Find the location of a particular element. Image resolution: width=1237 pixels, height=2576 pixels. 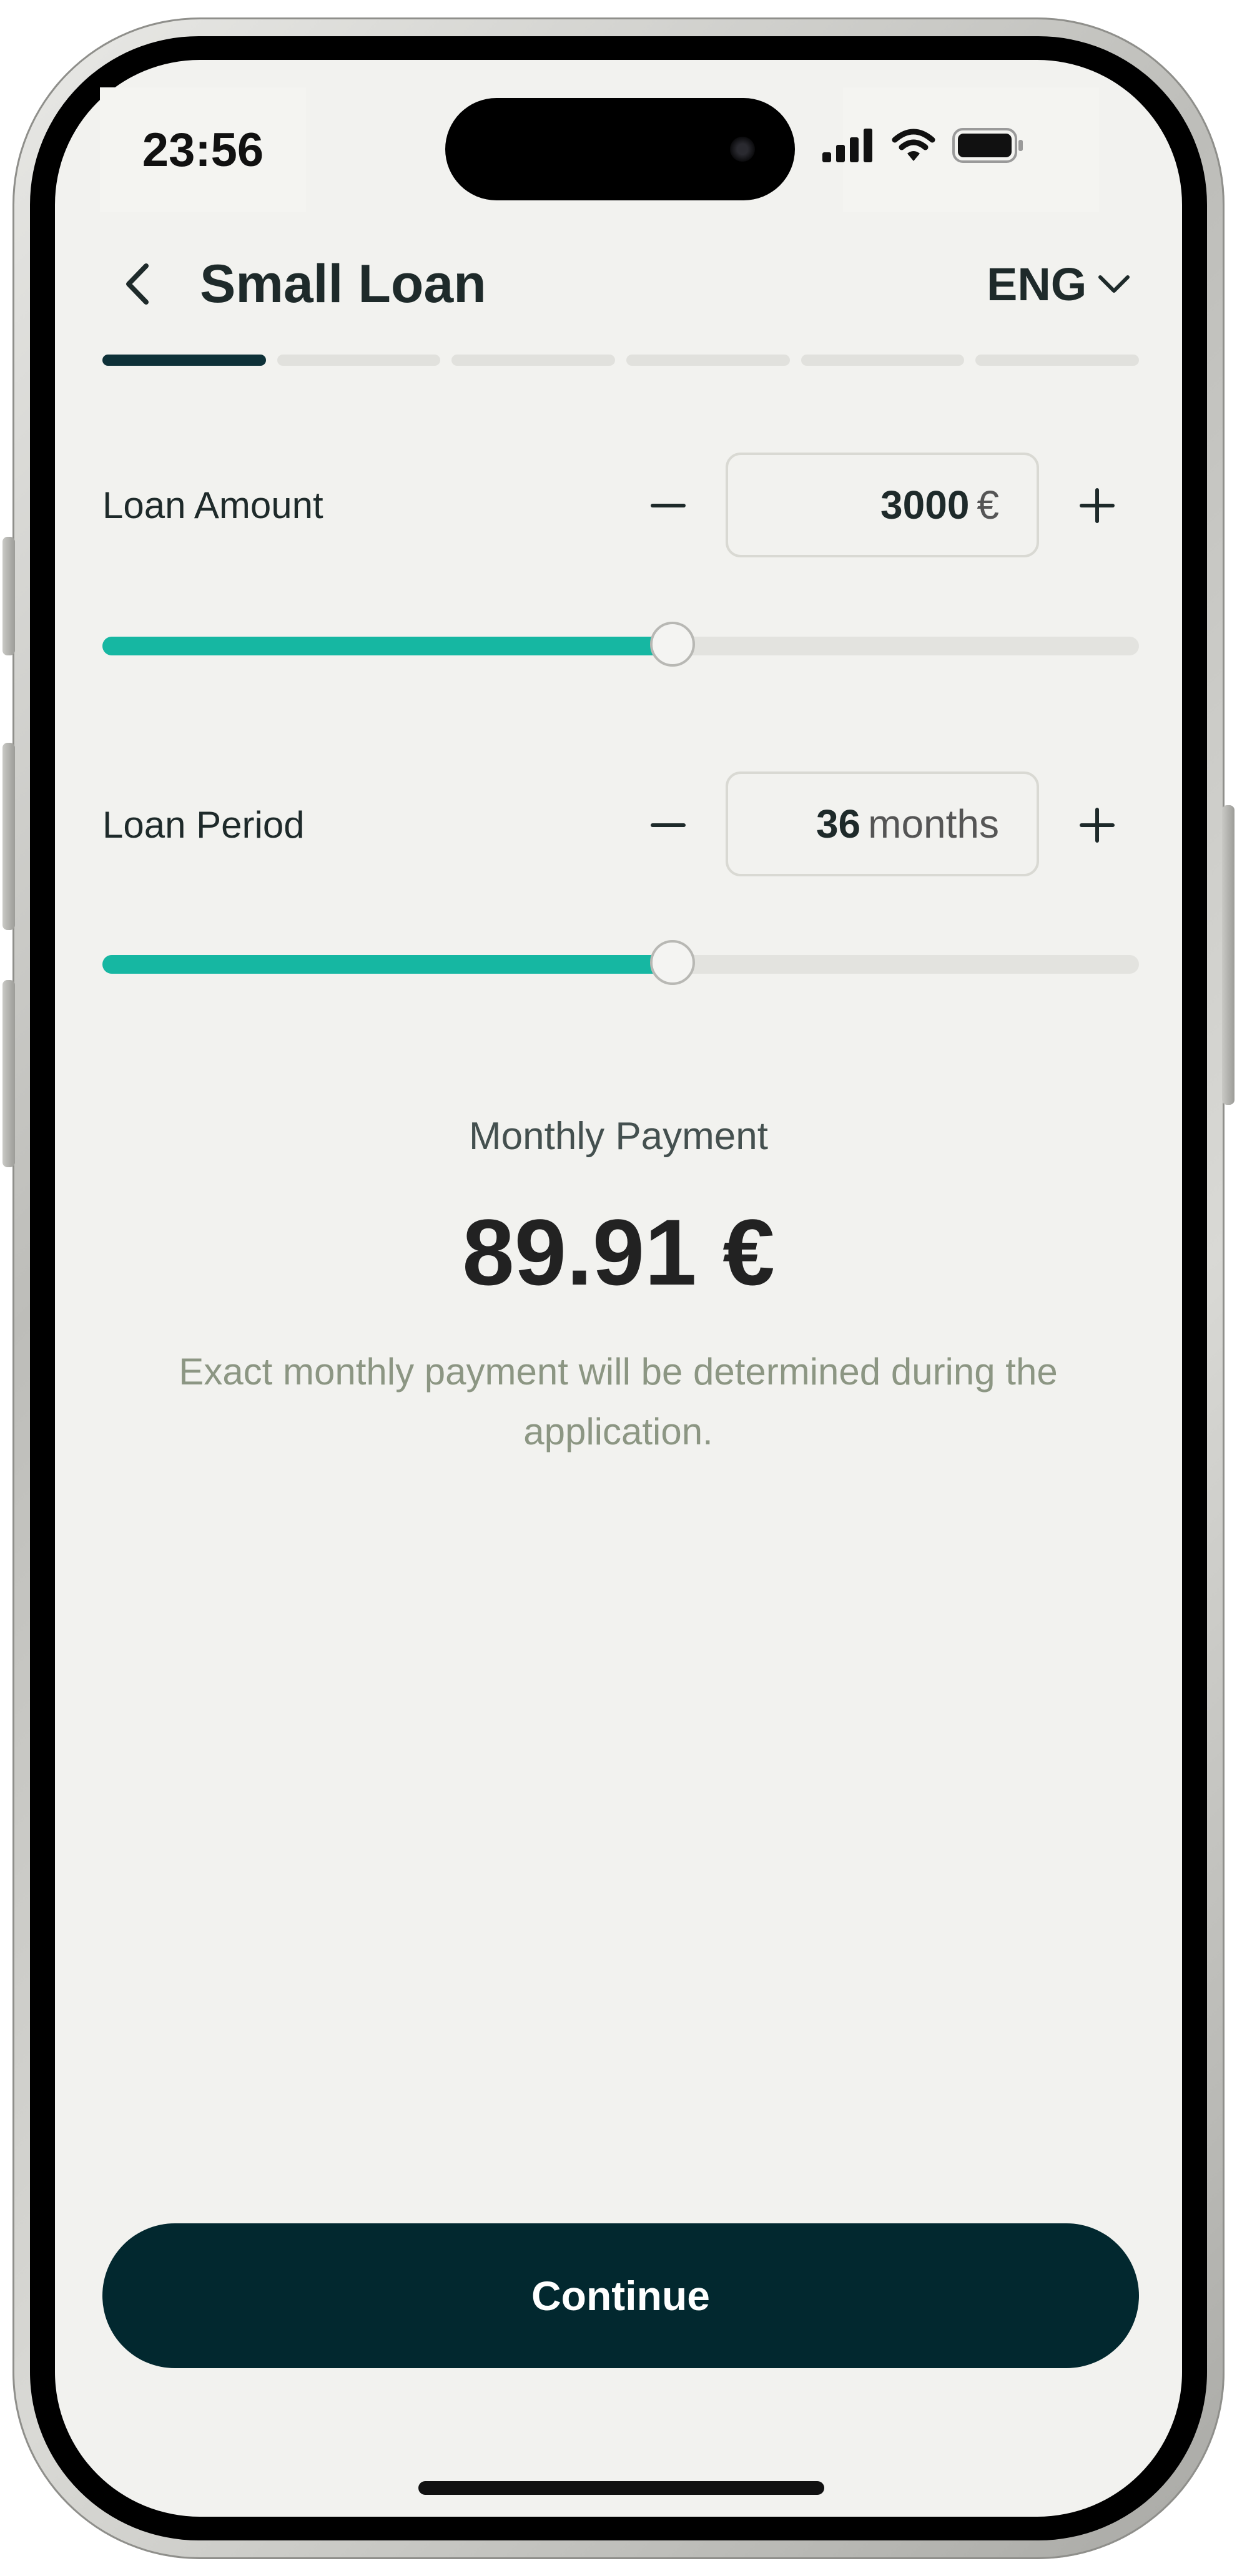

page-title: Small Loan is located at coordinates (343, 284).